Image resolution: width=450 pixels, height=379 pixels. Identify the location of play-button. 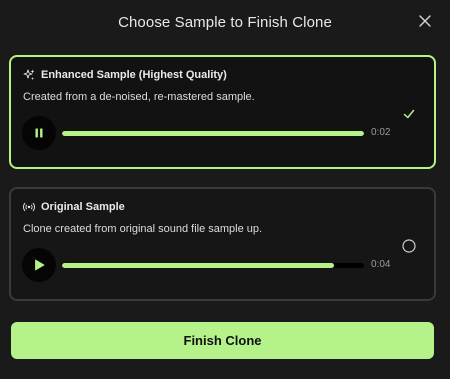
(39, 265).